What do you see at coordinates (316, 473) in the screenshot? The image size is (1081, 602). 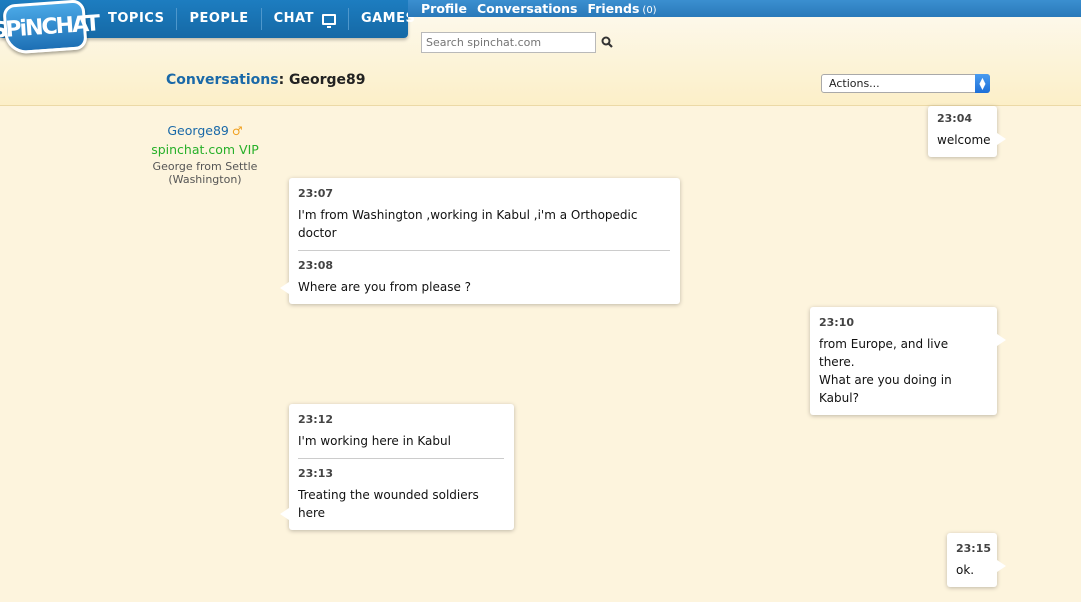 I see `message-time: 23:13` at bounding box center [316, 473].